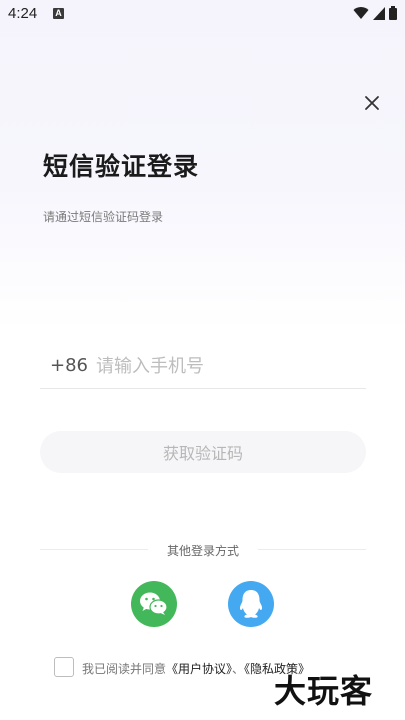 The height and width of the screenshot is (720, 405). Describe the element at coordinates (103, 217) in the screenshot. I see `page-subtitle: 请通过短信验证码登录` at that location.